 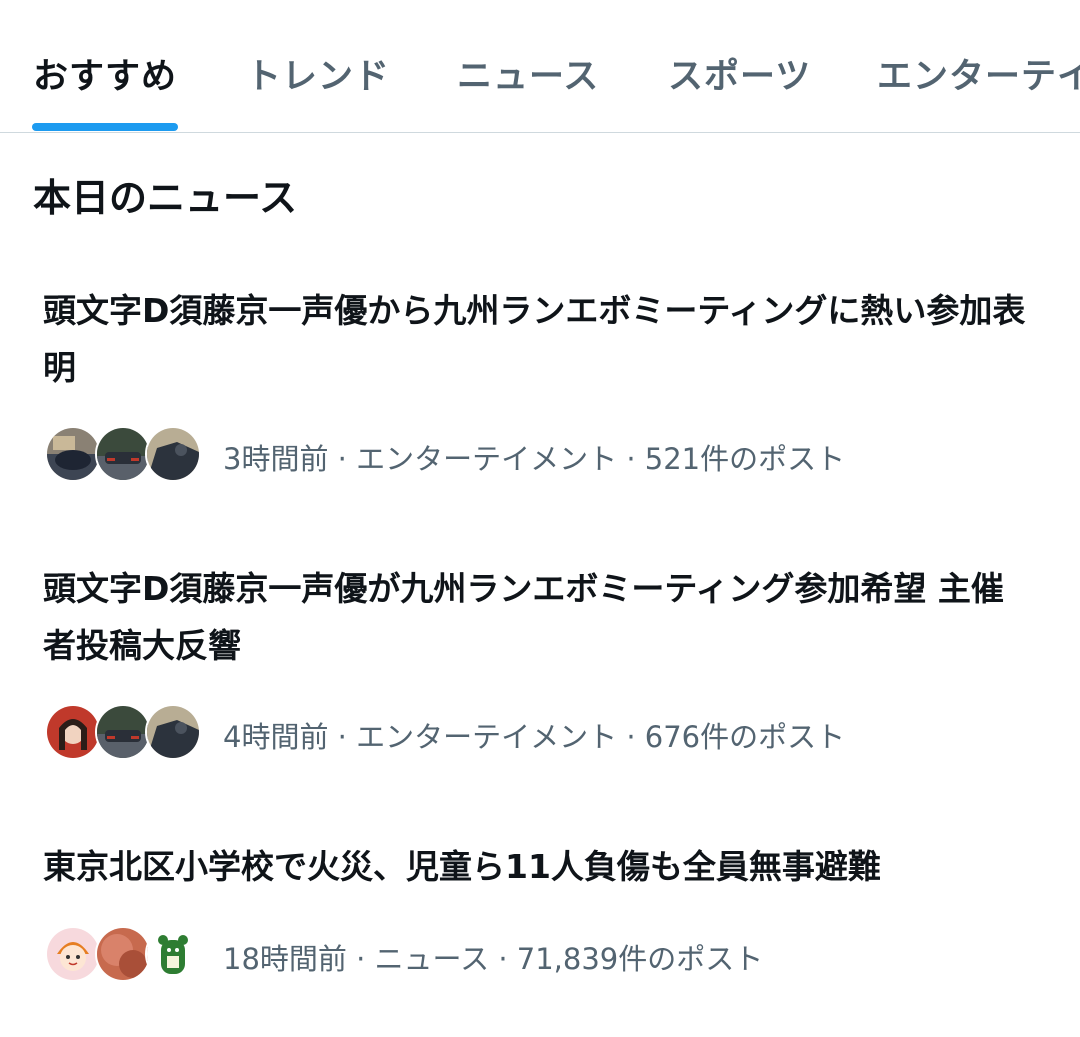 I want to click on tab-news: ニュース, so click(x=528, y=73).